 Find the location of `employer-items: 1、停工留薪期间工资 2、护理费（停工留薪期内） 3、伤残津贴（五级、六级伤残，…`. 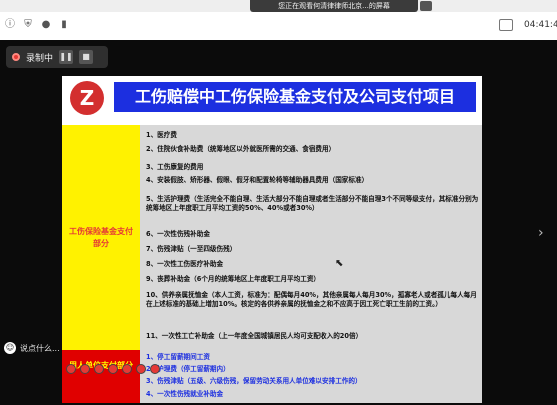

employer-items: 1、停工留薪期间工资 2、护理费（停工留薪期内） 3、伤残津贴（五级、六级伤残，… is located at coordinates (311, 376).